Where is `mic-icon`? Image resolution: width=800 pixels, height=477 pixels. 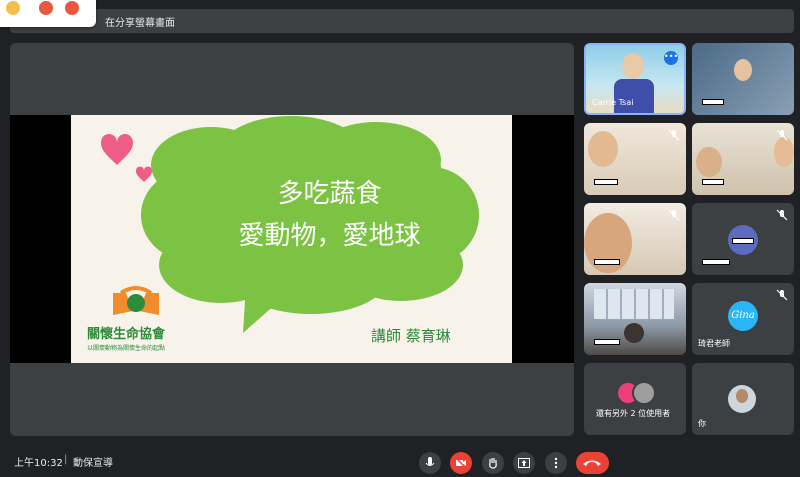 mic-icon is located at coordinates (430, 461).